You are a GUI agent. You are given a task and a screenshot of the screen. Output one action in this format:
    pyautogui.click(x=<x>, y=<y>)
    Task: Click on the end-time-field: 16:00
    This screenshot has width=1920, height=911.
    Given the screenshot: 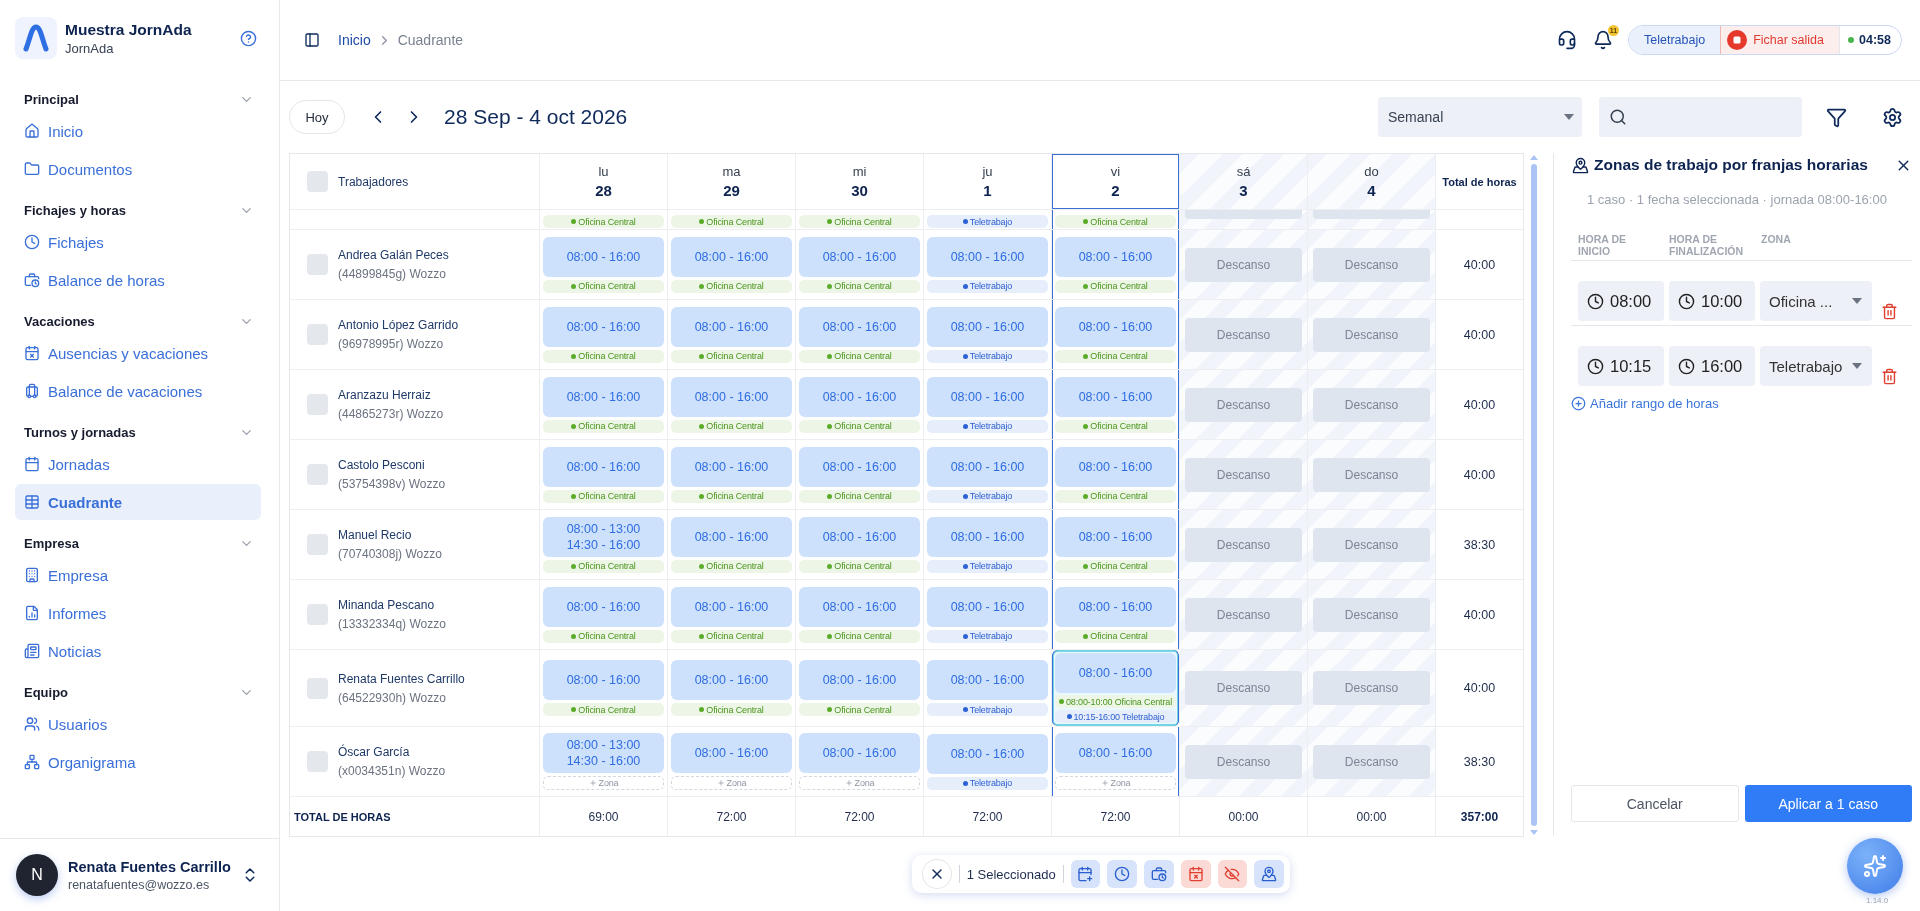 What is the action you would take?
    pyautogui.click(x=1712, y=366)
    